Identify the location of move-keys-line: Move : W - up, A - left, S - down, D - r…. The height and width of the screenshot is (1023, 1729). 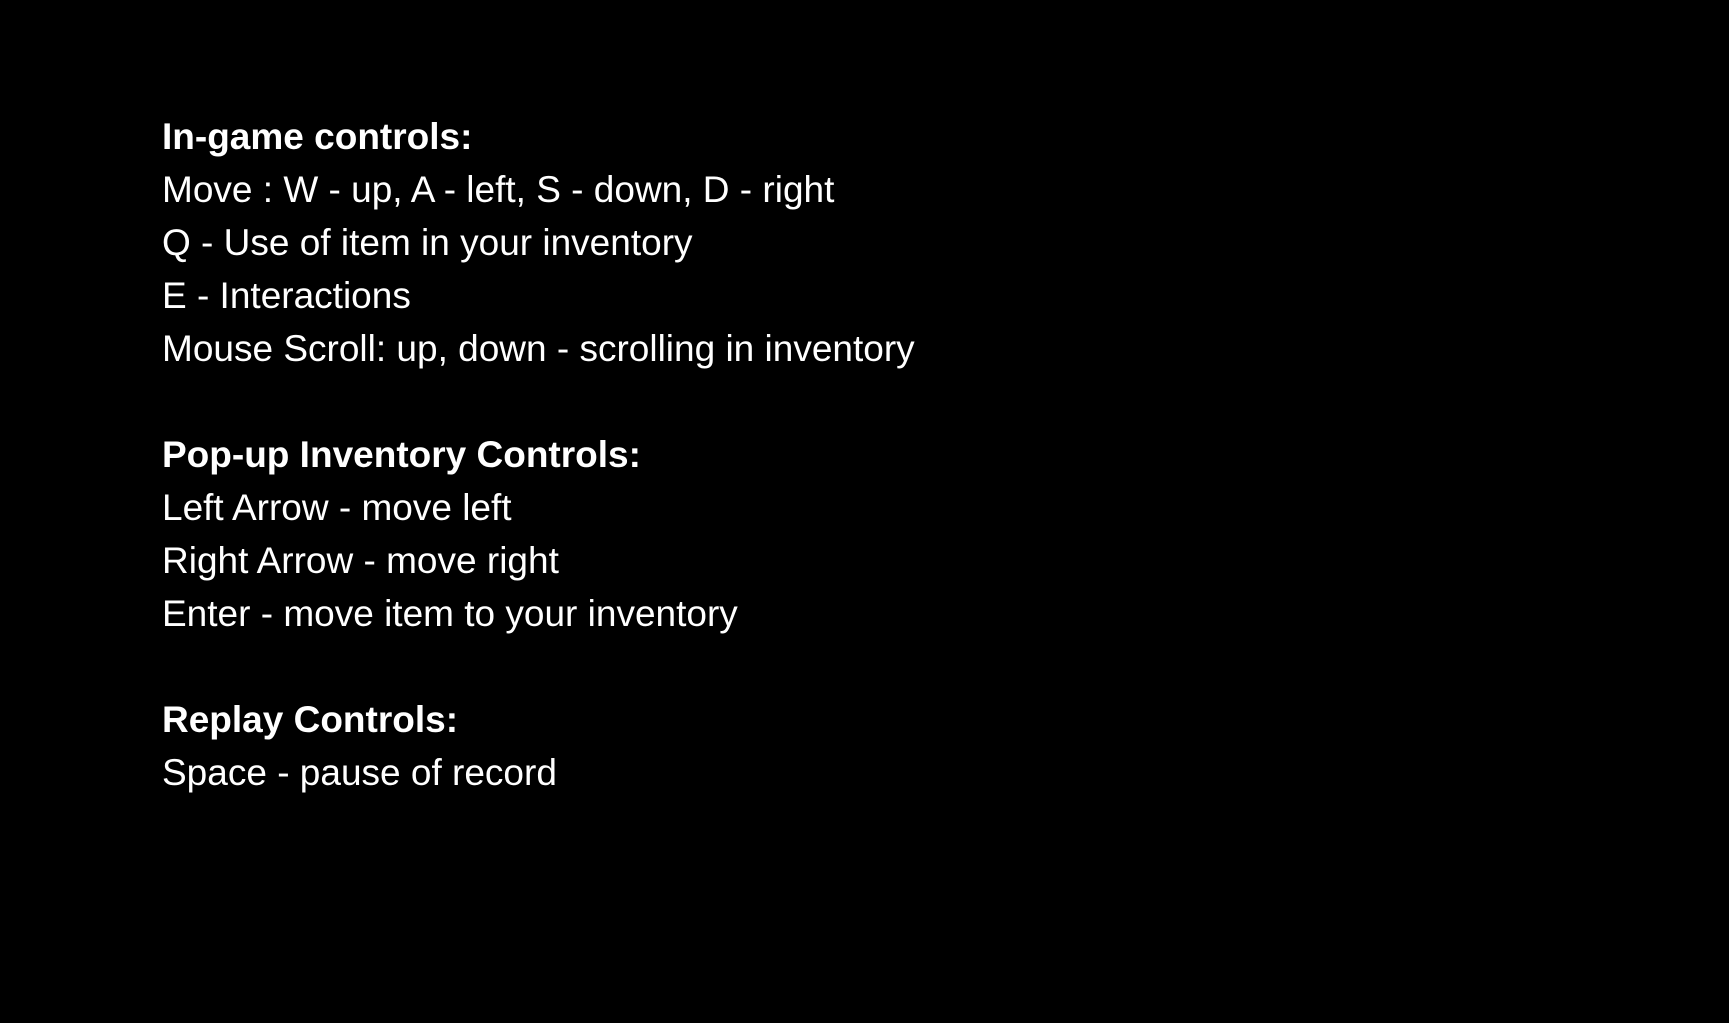
(498, 189).